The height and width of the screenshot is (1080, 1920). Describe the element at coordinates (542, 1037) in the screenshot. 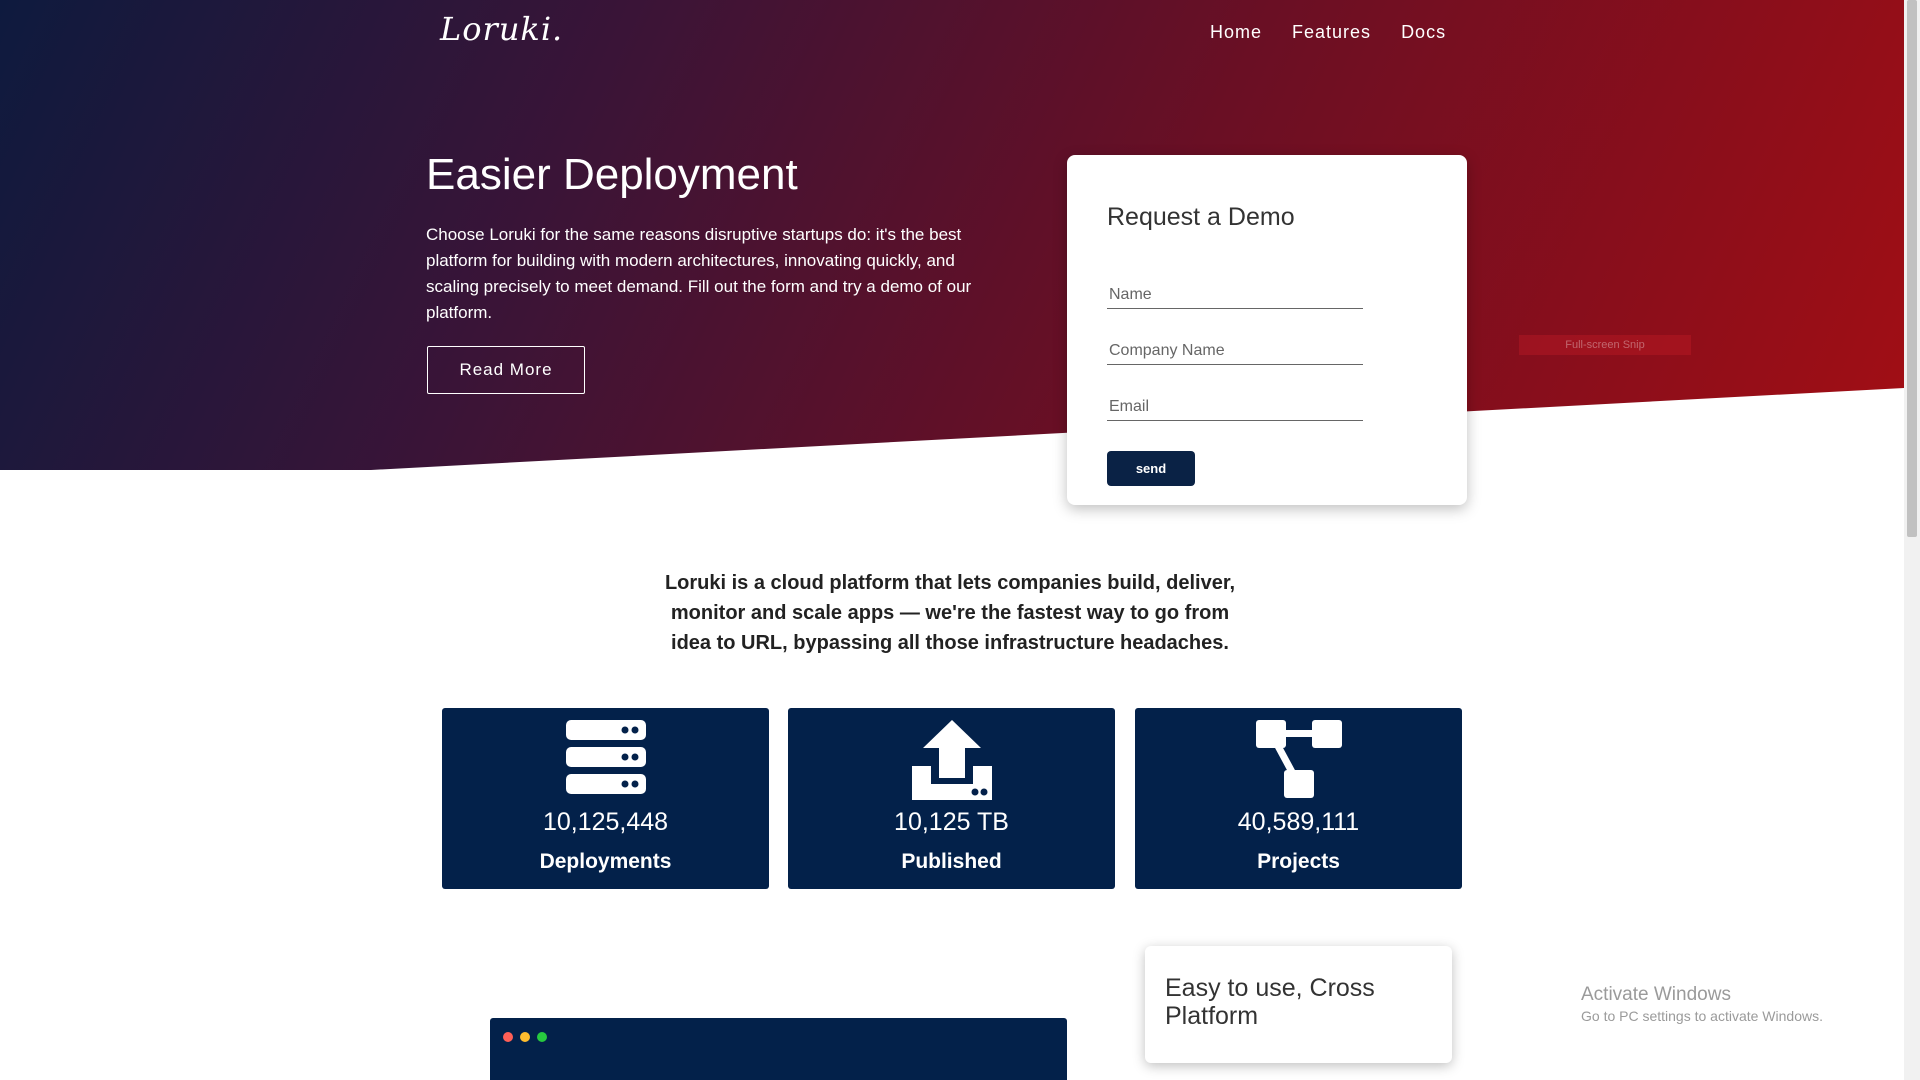

I see `window-dot-green` at that location.